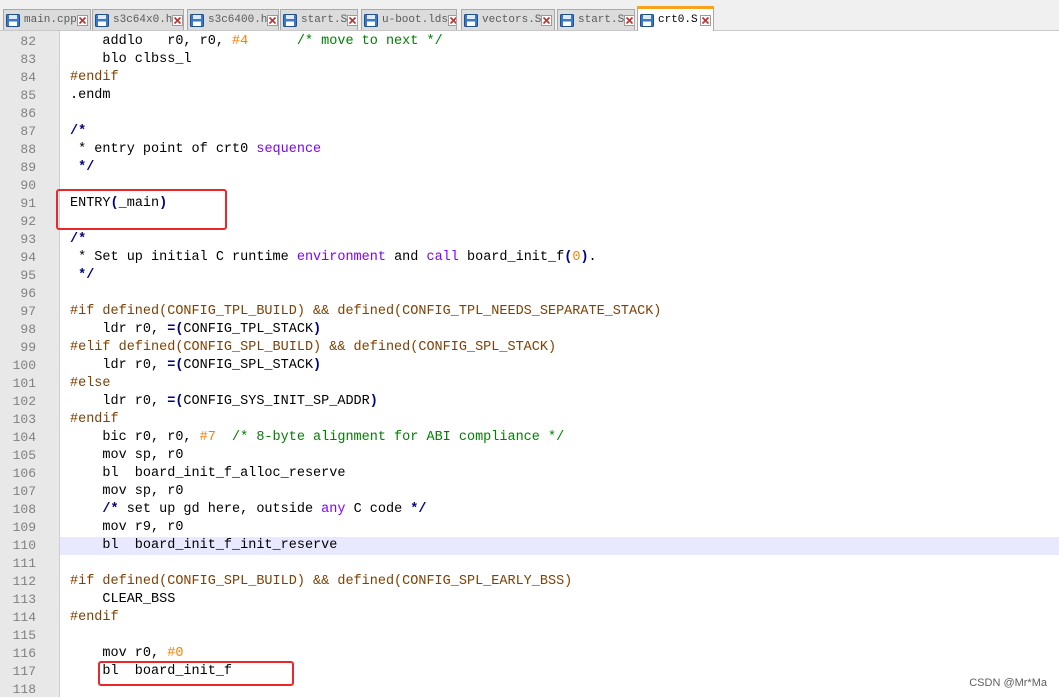 The height and width of the screenshot is (699, 1059). I want to click on line-number: 113, so click(24, 599).